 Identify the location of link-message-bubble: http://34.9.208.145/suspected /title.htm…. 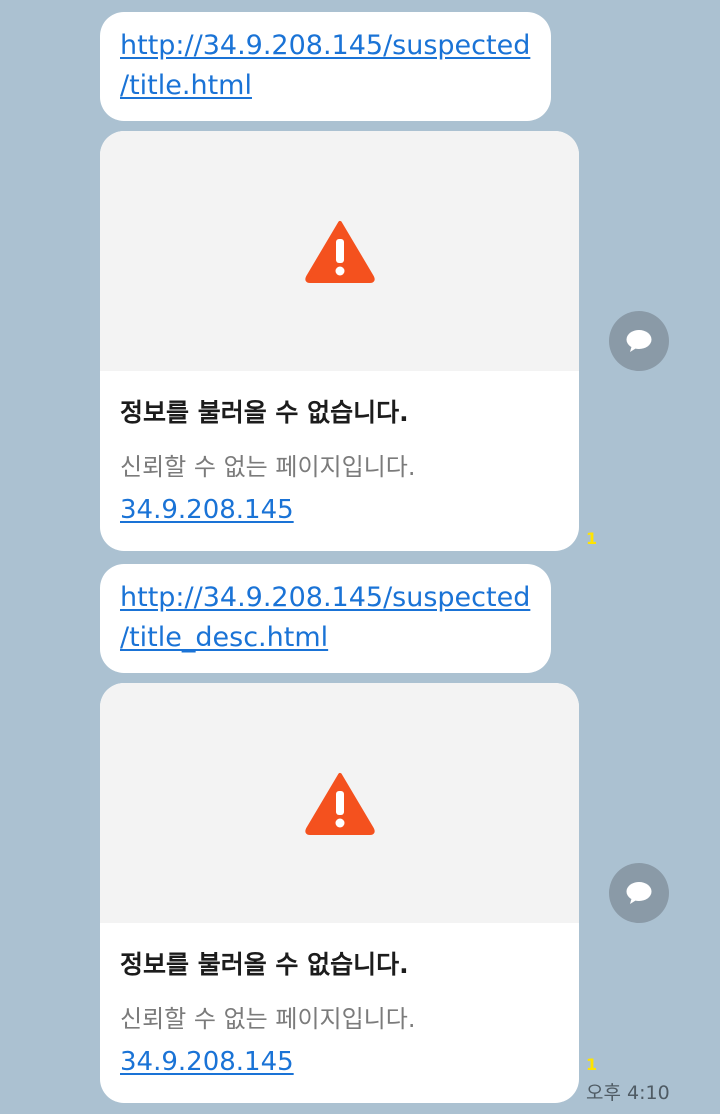
(325, 66).